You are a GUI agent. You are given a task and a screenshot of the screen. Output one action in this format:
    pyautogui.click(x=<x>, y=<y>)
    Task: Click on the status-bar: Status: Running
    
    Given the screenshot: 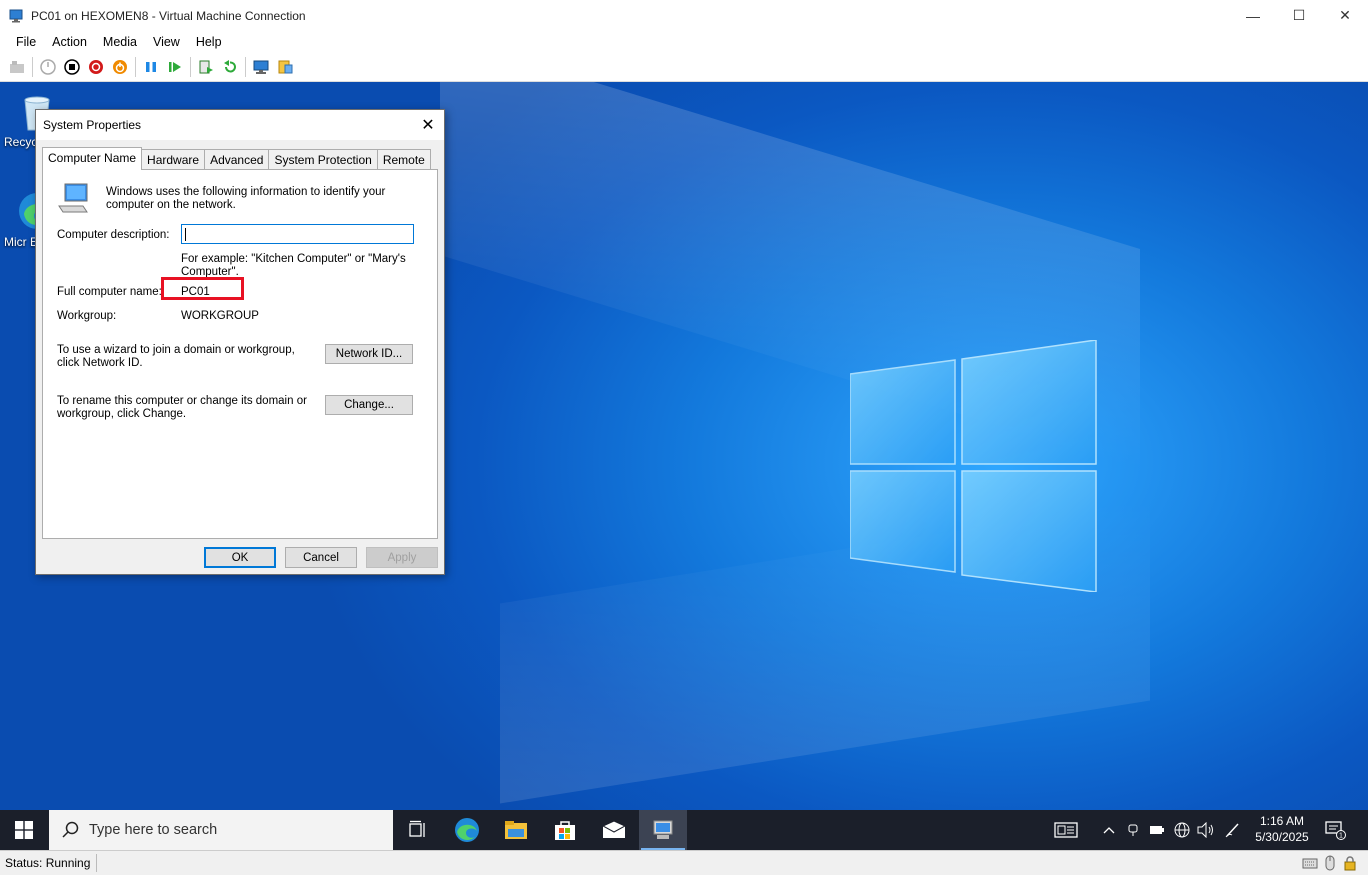 What is the action you would take?
    pyautogui.click(x=684, y=862)
    